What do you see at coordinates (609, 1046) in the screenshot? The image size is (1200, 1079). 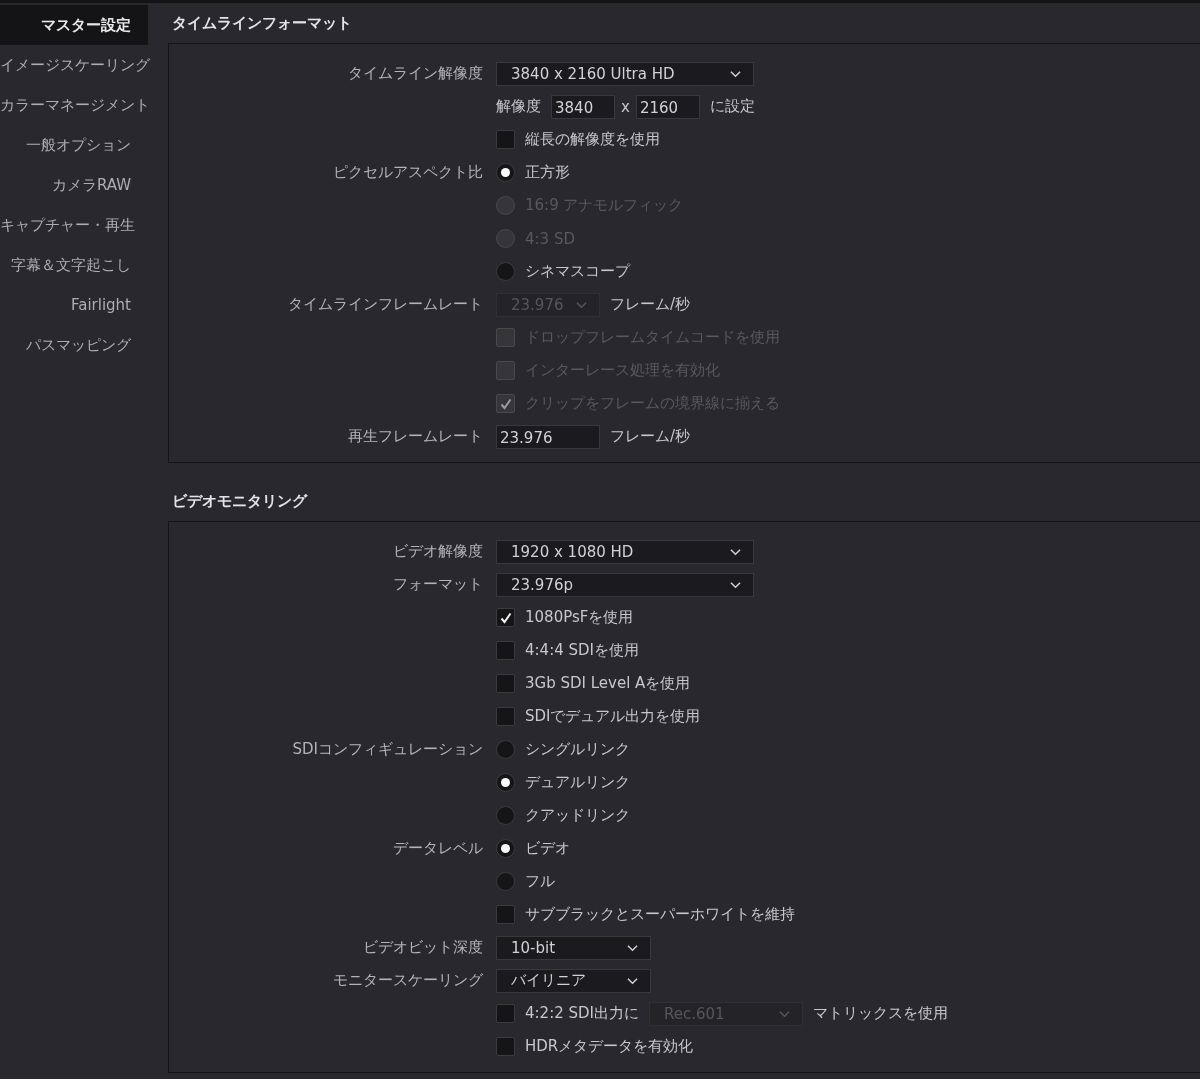 I see `checkbox-label: HDRメタデータを有効化` at bounding box center [609, 1046].